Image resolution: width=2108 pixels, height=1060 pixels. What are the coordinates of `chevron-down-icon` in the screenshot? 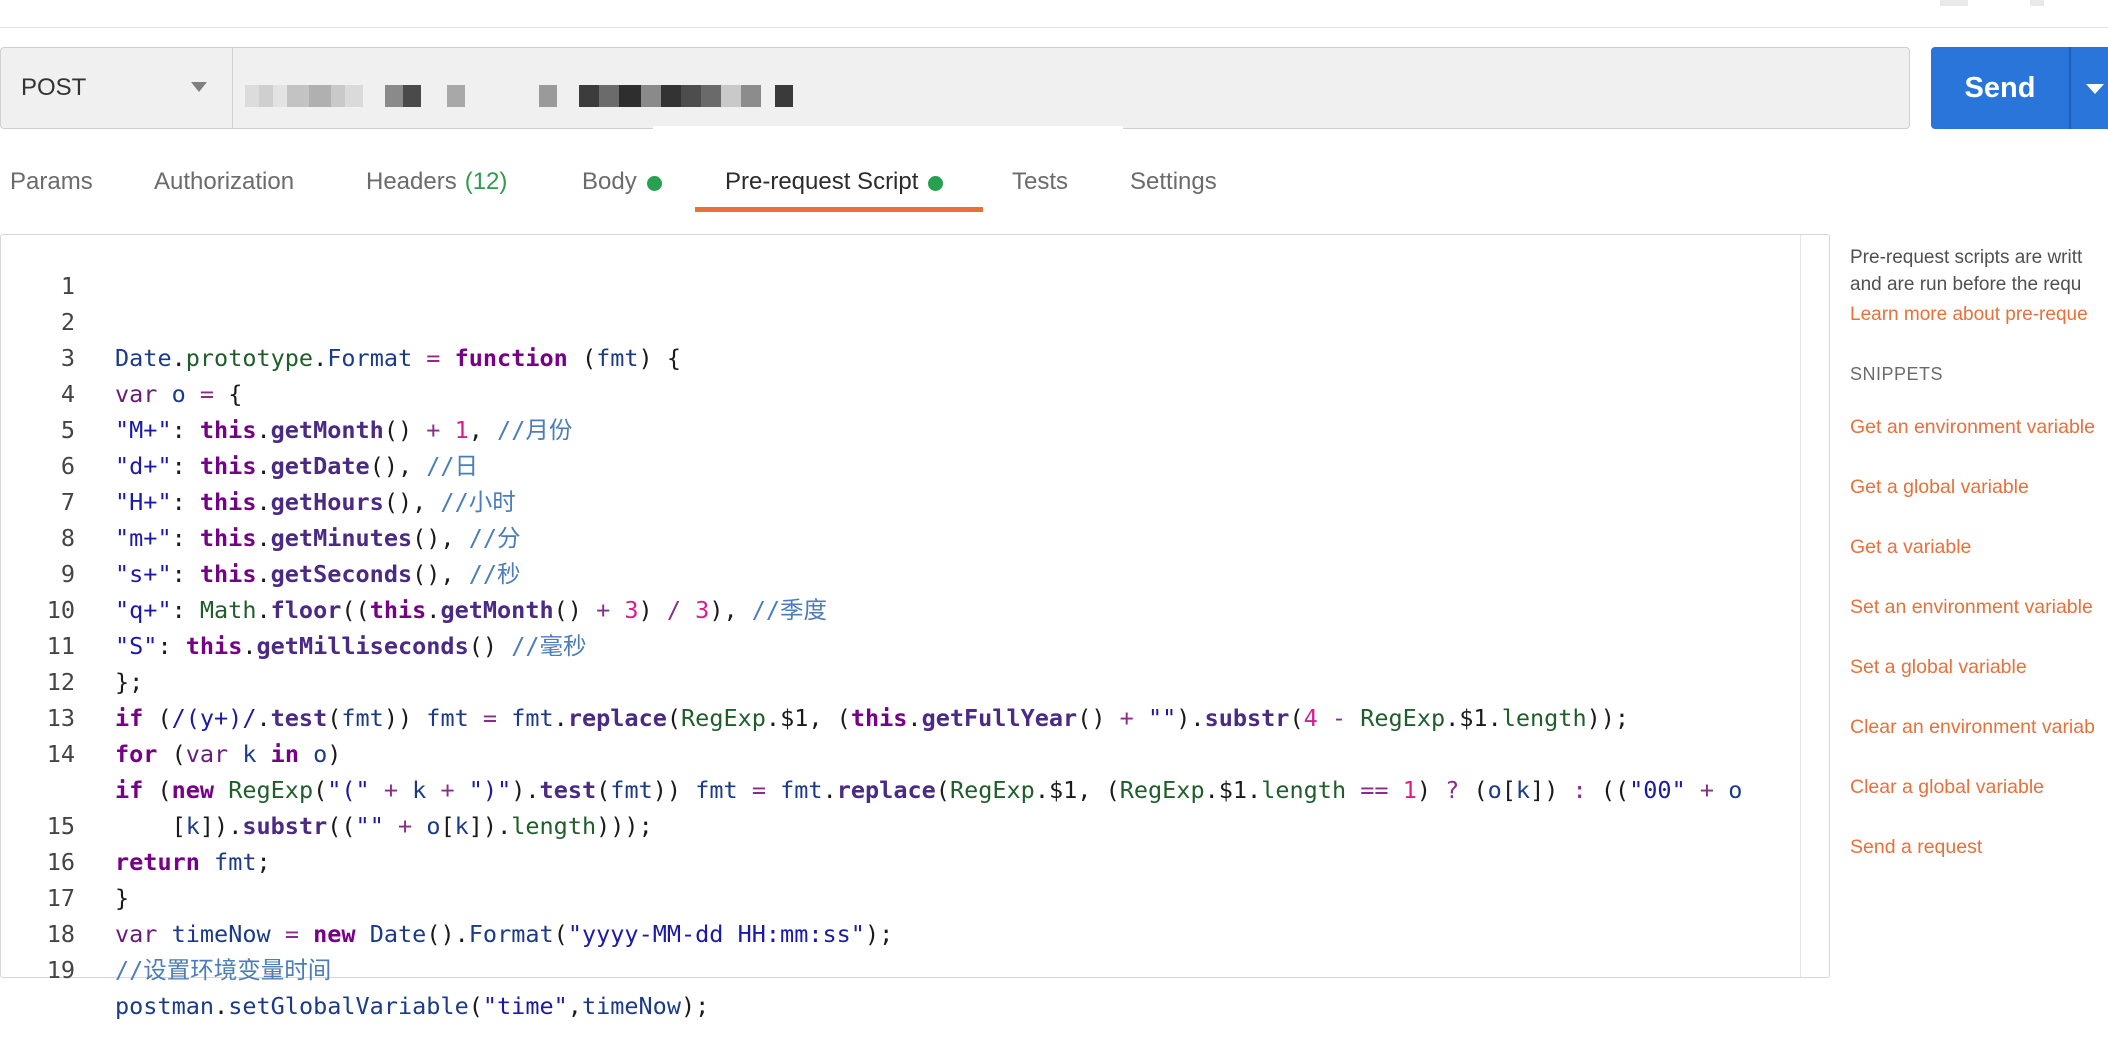 It's located at (199, 87).